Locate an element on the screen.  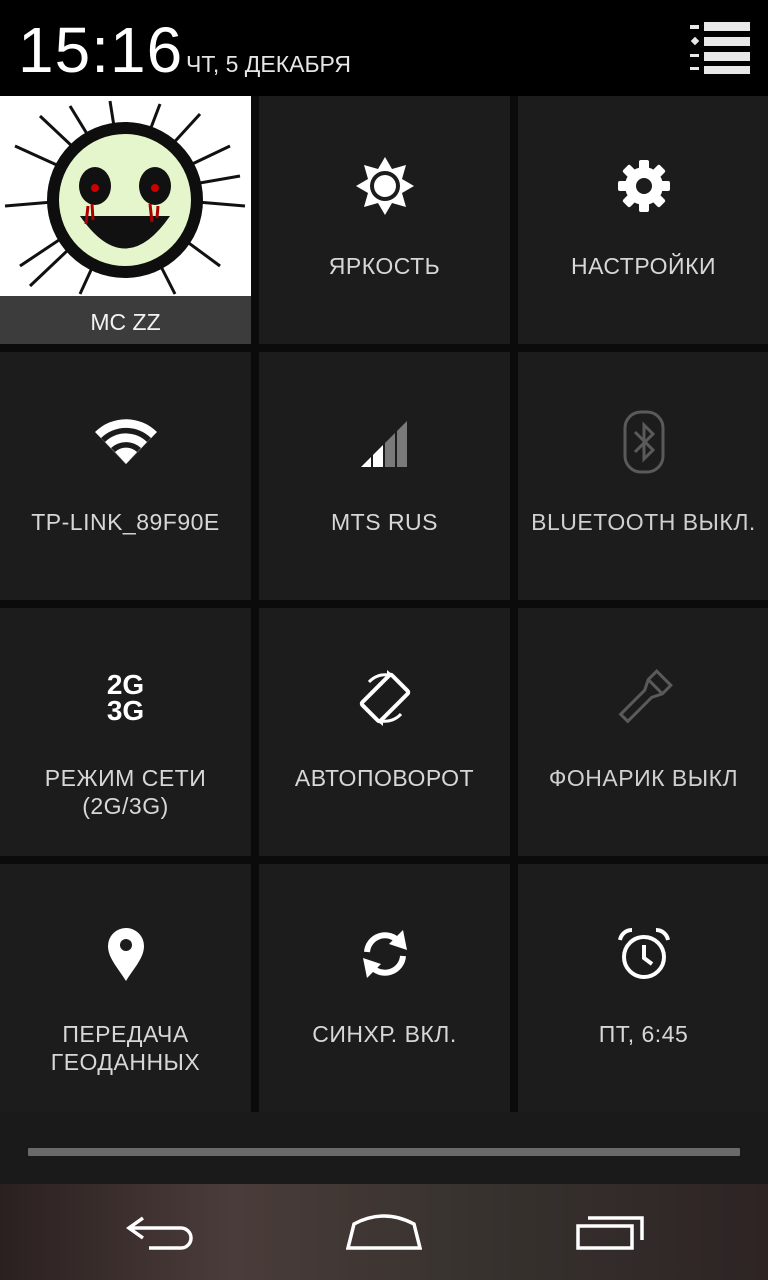
sync-icon is located at coordinates (385, 954).